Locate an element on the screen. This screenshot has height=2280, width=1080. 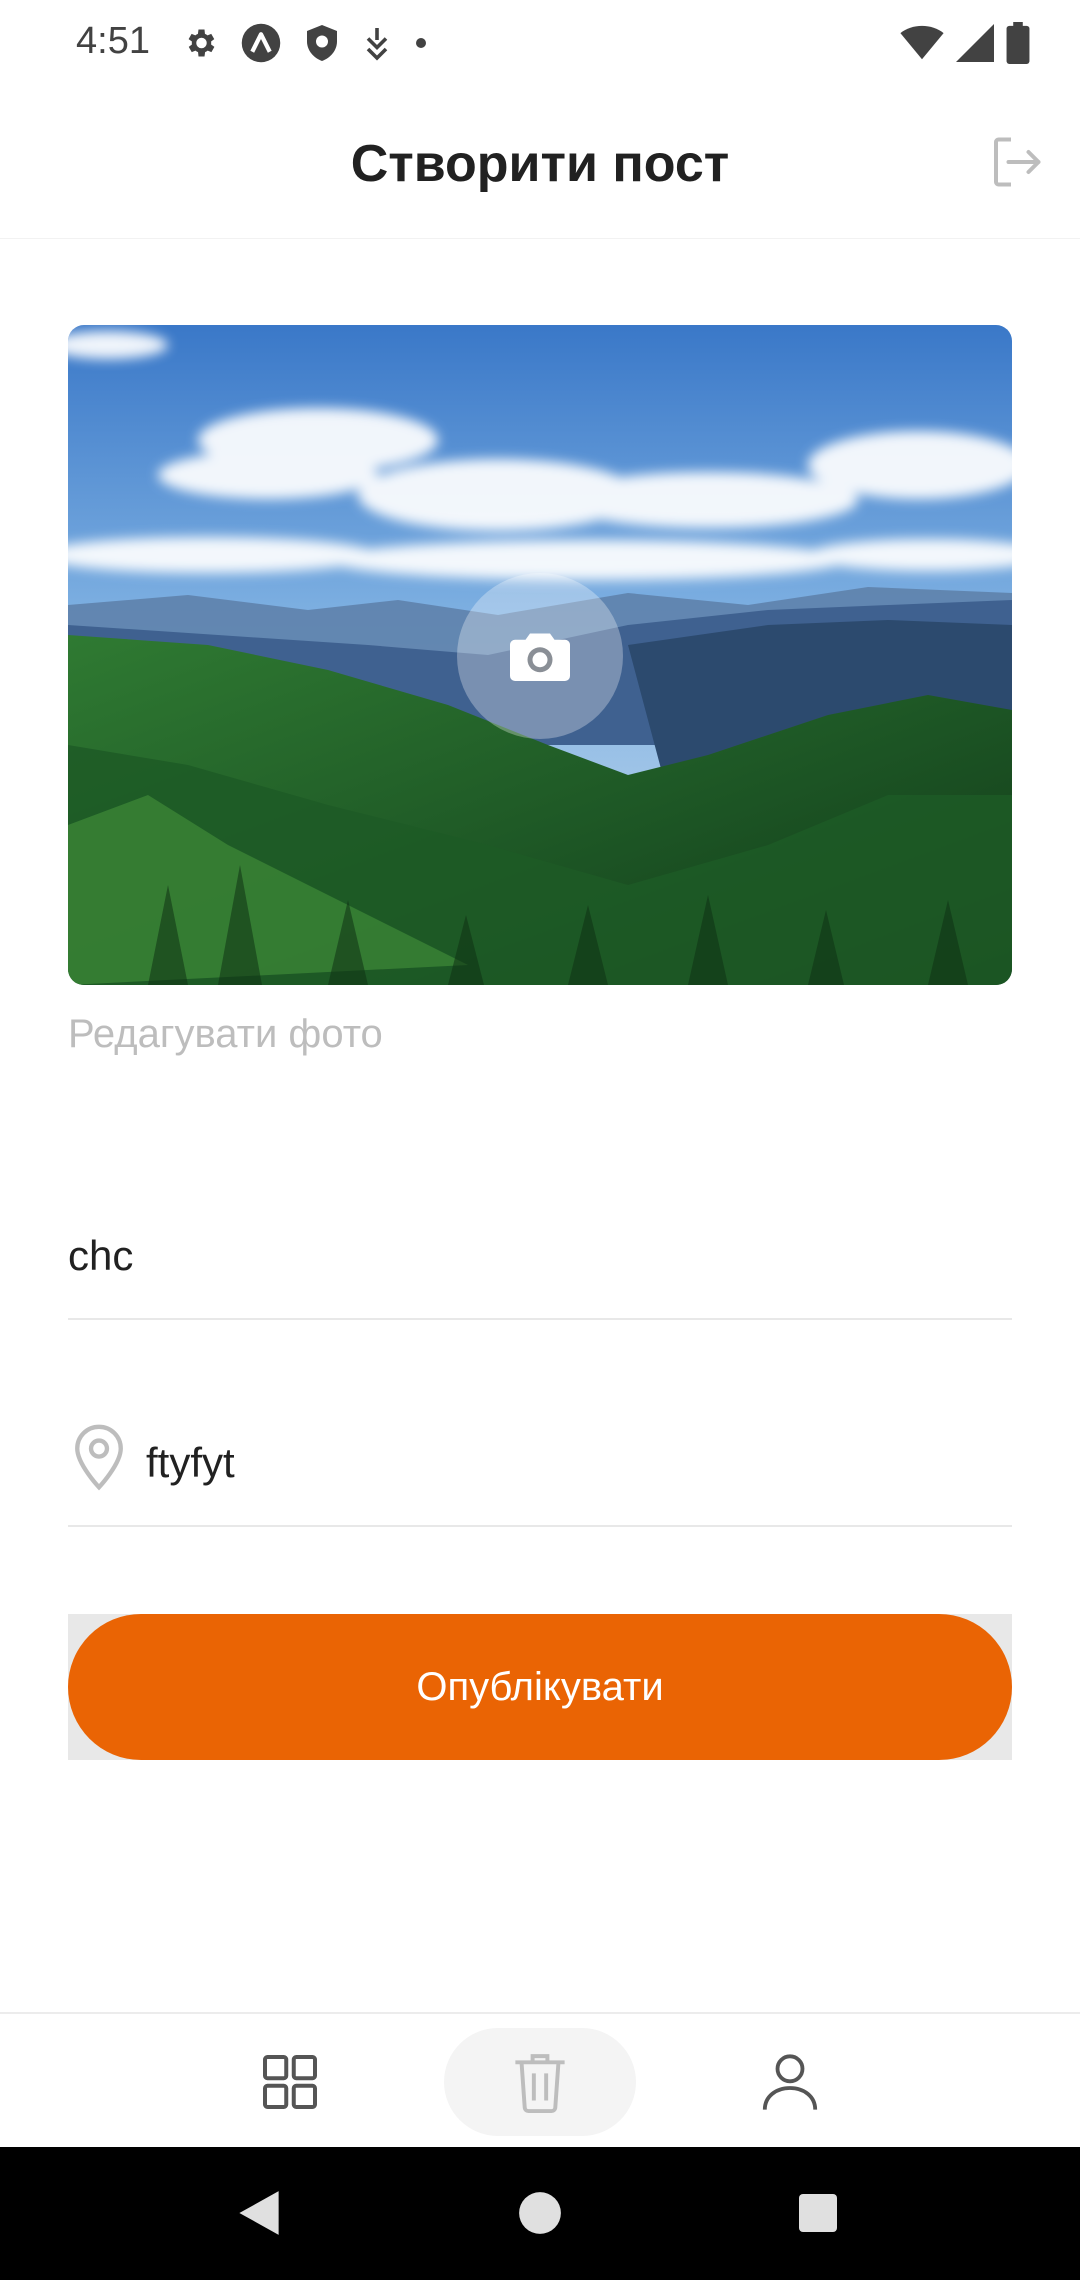
app-a-icon is located at coordinates (261, 45).